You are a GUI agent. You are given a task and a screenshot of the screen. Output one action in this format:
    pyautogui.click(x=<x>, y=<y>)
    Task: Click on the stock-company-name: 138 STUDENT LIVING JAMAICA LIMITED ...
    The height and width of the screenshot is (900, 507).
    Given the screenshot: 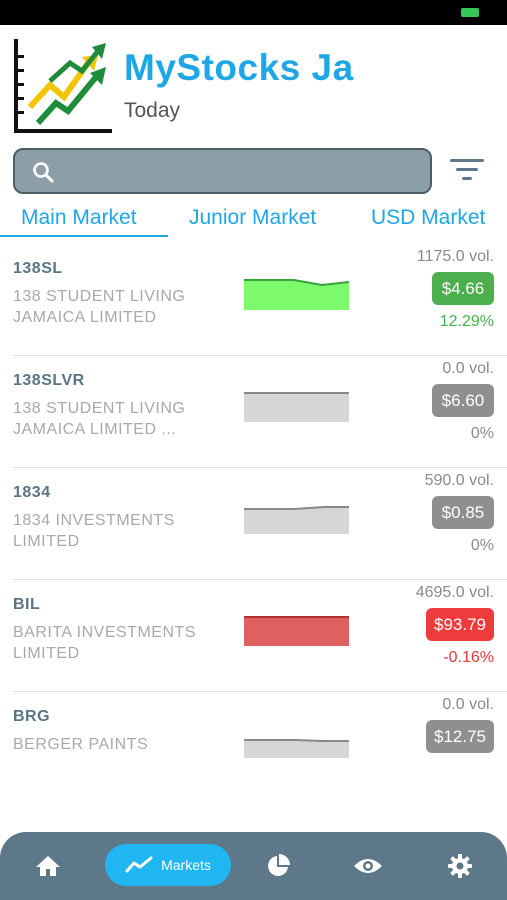 What is the action you would take?
    pyautogui.click(x=99, y=419)
    